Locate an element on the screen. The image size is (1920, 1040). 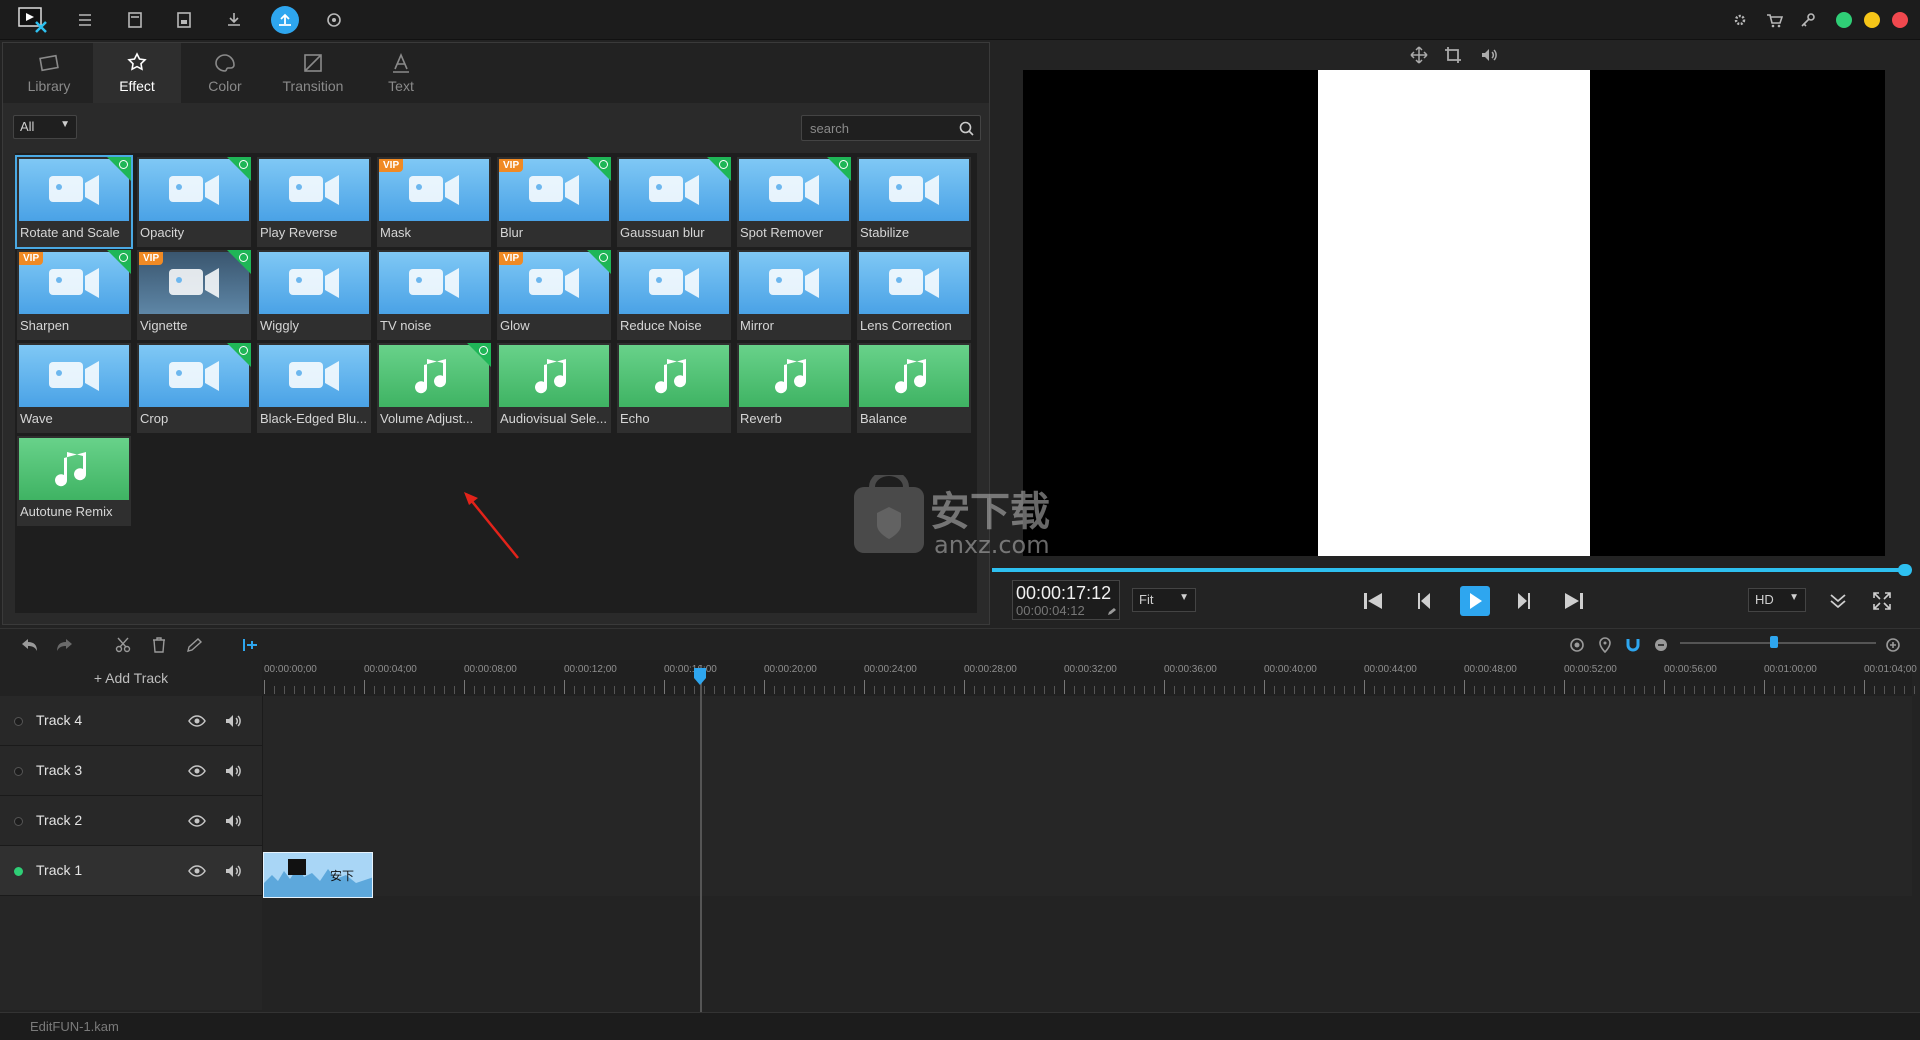
progress-handle is located at coordinates (1905, 570).